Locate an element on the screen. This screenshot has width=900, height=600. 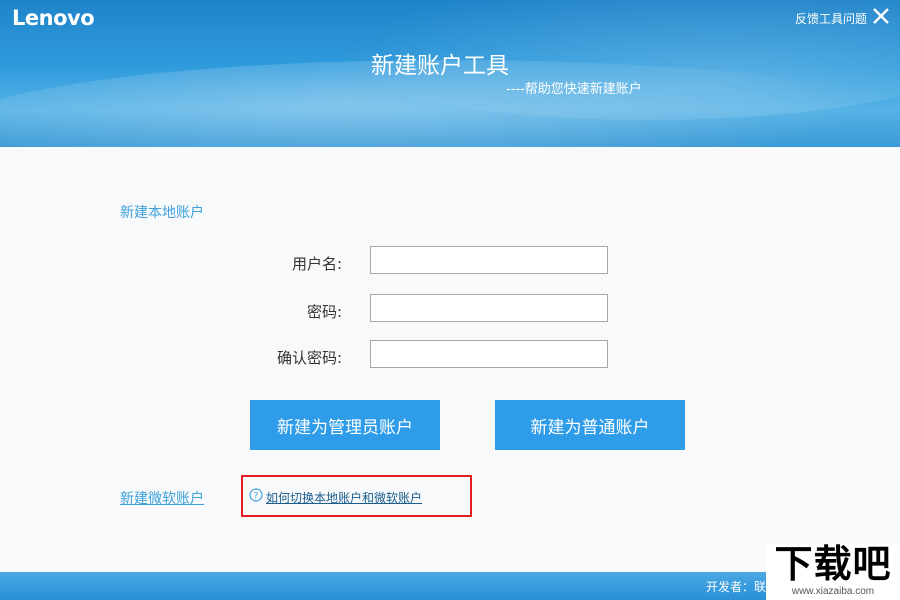
create-admin-account-button: 新建为管理员账户 is located at coordinates (345, 425).